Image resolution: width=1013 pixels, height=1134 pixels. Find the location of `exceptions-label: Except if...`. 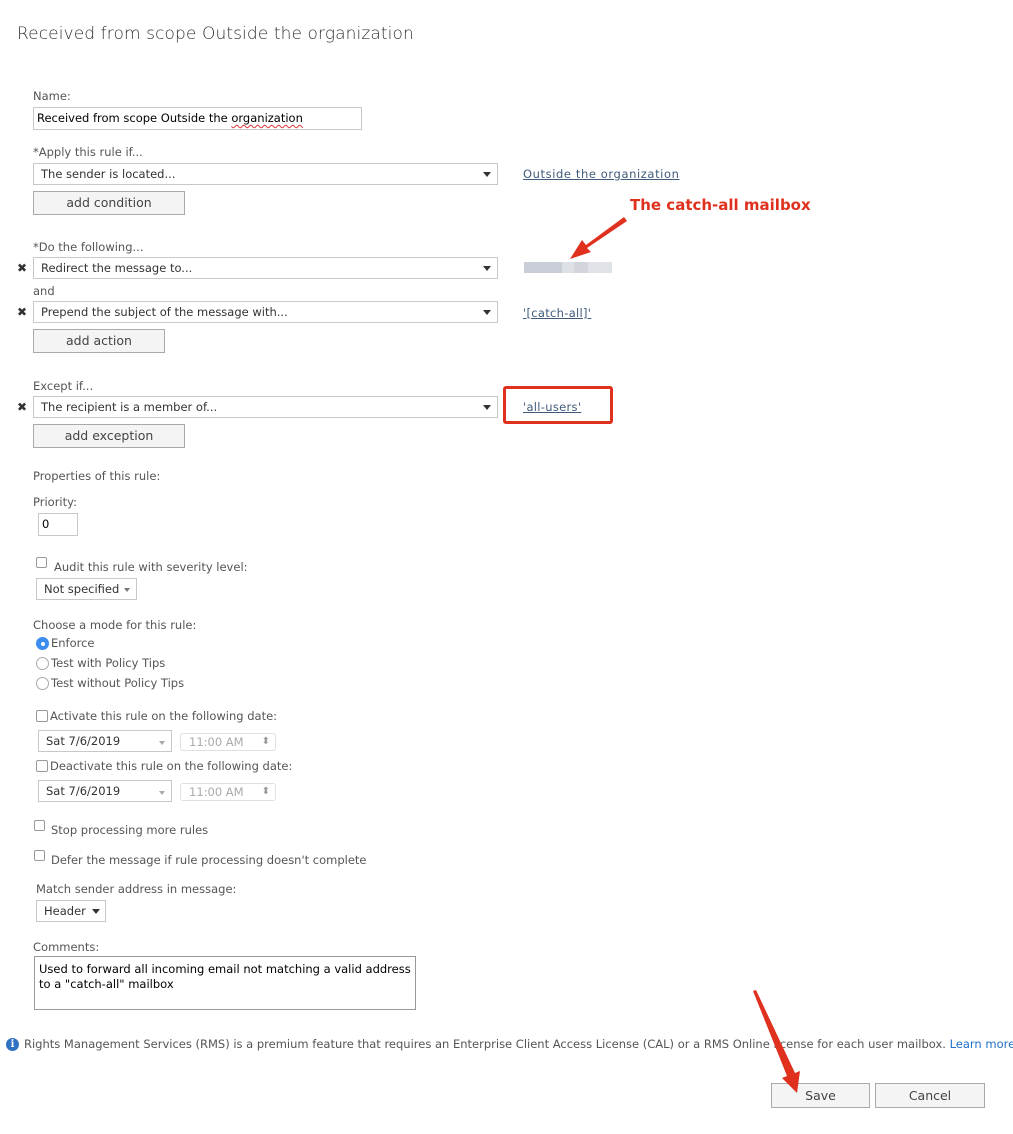

exceptions-label: Except if... is located at coordinates (63, 386).